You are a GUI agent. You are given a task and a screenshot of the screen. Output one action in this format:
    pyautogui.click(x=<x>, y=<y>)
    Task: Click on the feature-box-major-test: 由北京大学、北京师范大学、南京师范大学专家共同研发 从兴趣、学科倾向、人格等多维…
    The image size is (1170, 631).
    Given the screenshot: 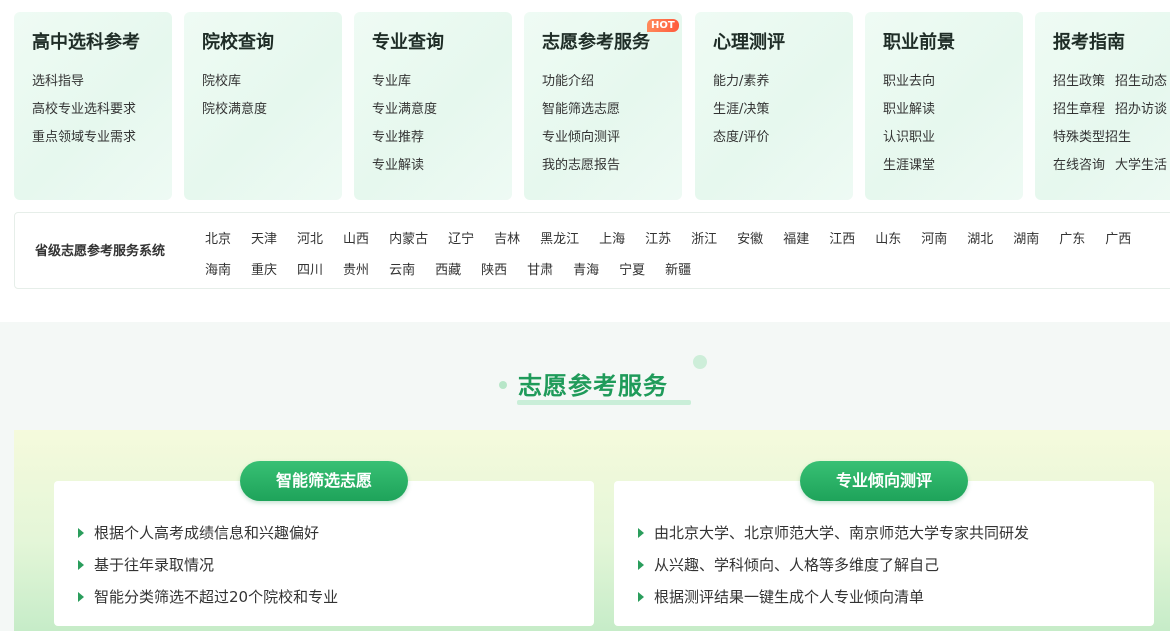 What is the action you would take?
    pyautogui.click(x=884, y=553)
    